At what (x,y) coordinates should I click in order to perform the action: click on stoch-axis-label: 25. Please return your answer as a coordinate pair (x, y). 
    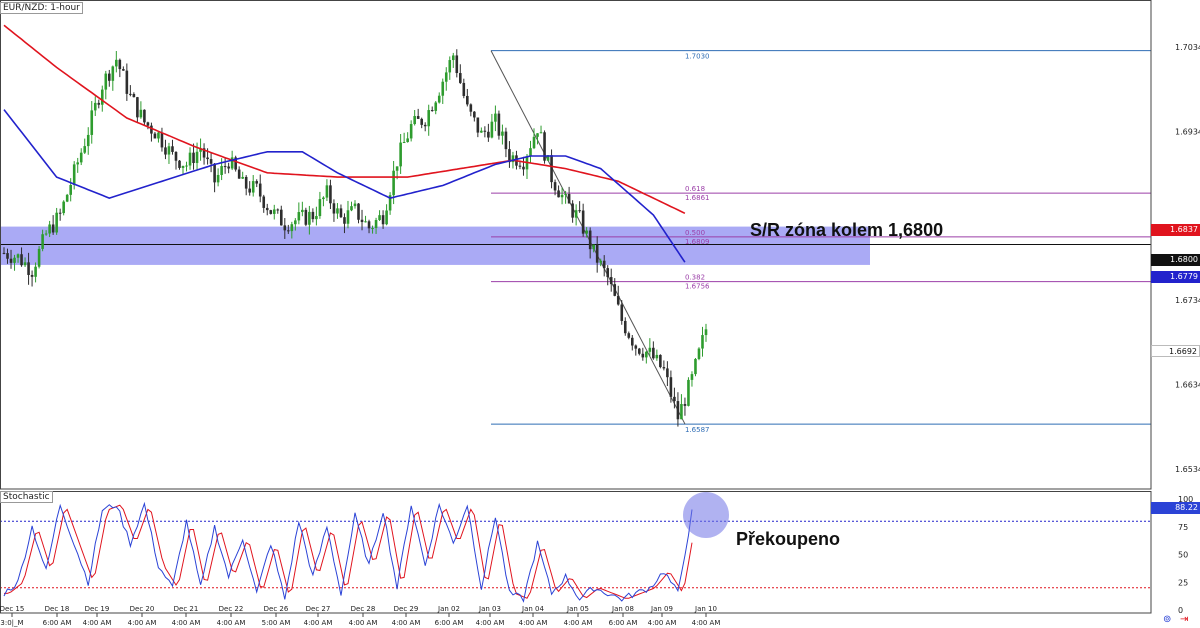
    Looking at the image, I should click on (1183, 582).